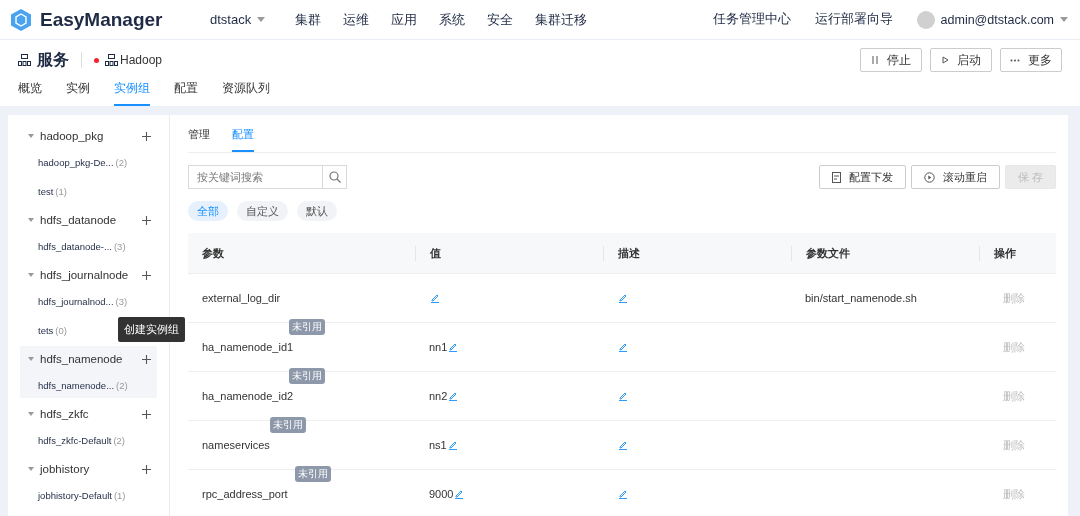 Image resolution: width=1080 pixels, height=516 pixels. I want to click on tree-group: hadoop_pkg, so click(88, 136).